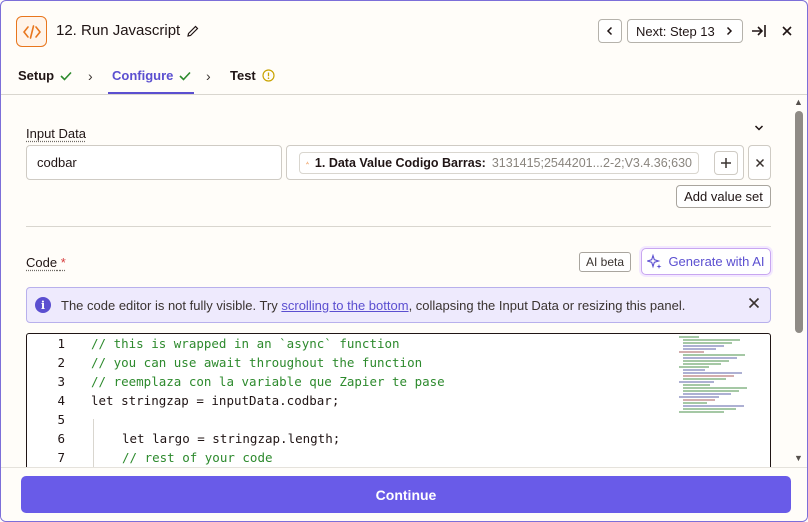  I want to click on line-number: 5, so click(61, 419).